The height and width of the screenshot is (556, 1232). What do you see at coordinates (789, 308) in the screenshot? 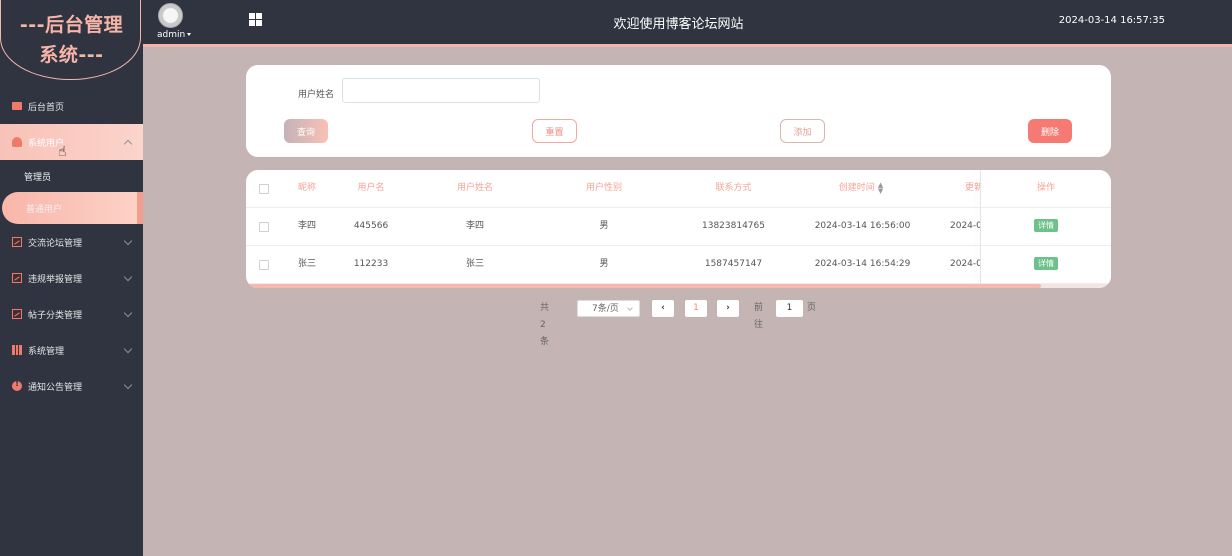
I see `goto-page-input: 1` at bounding box center [789, 308].